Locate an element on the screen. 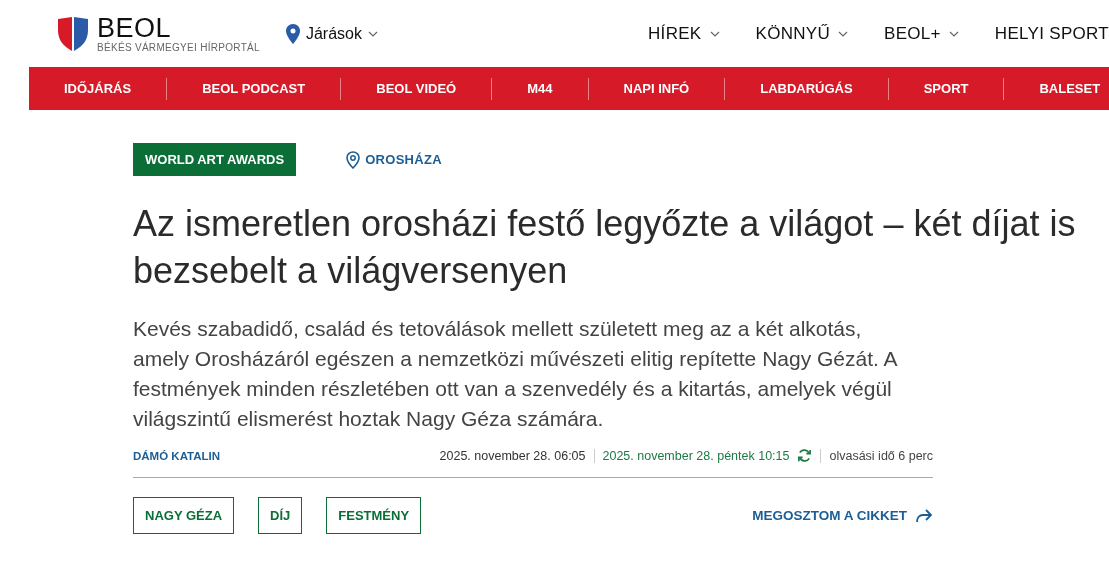  author-link: DÁMÓ KATALIN is located at coordinates (177, 455).